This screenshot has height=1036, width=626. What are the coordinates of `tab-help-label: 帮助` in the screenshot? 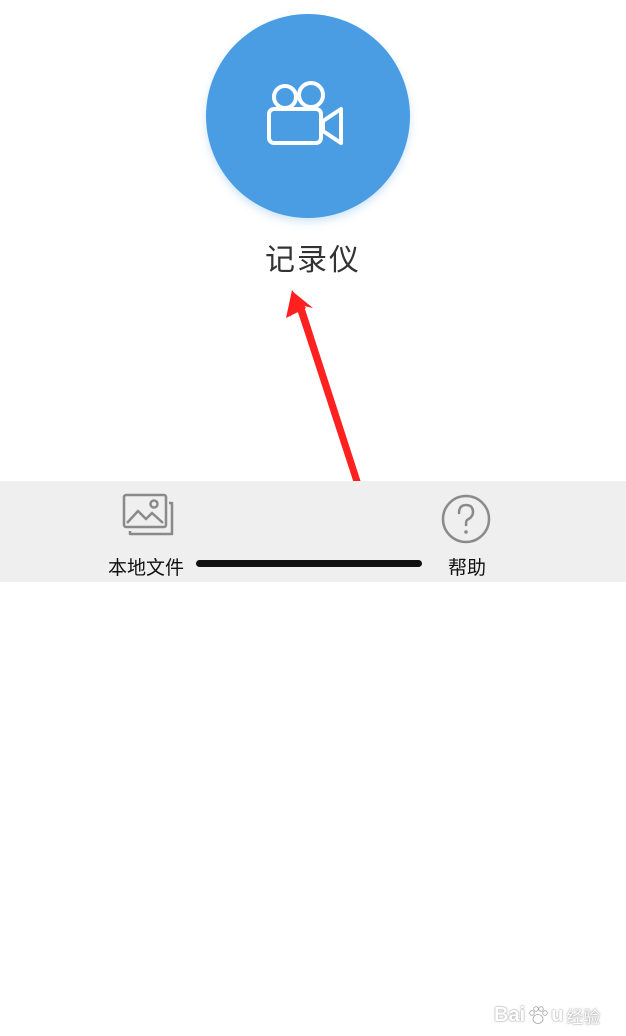 It's located at (467, 568).